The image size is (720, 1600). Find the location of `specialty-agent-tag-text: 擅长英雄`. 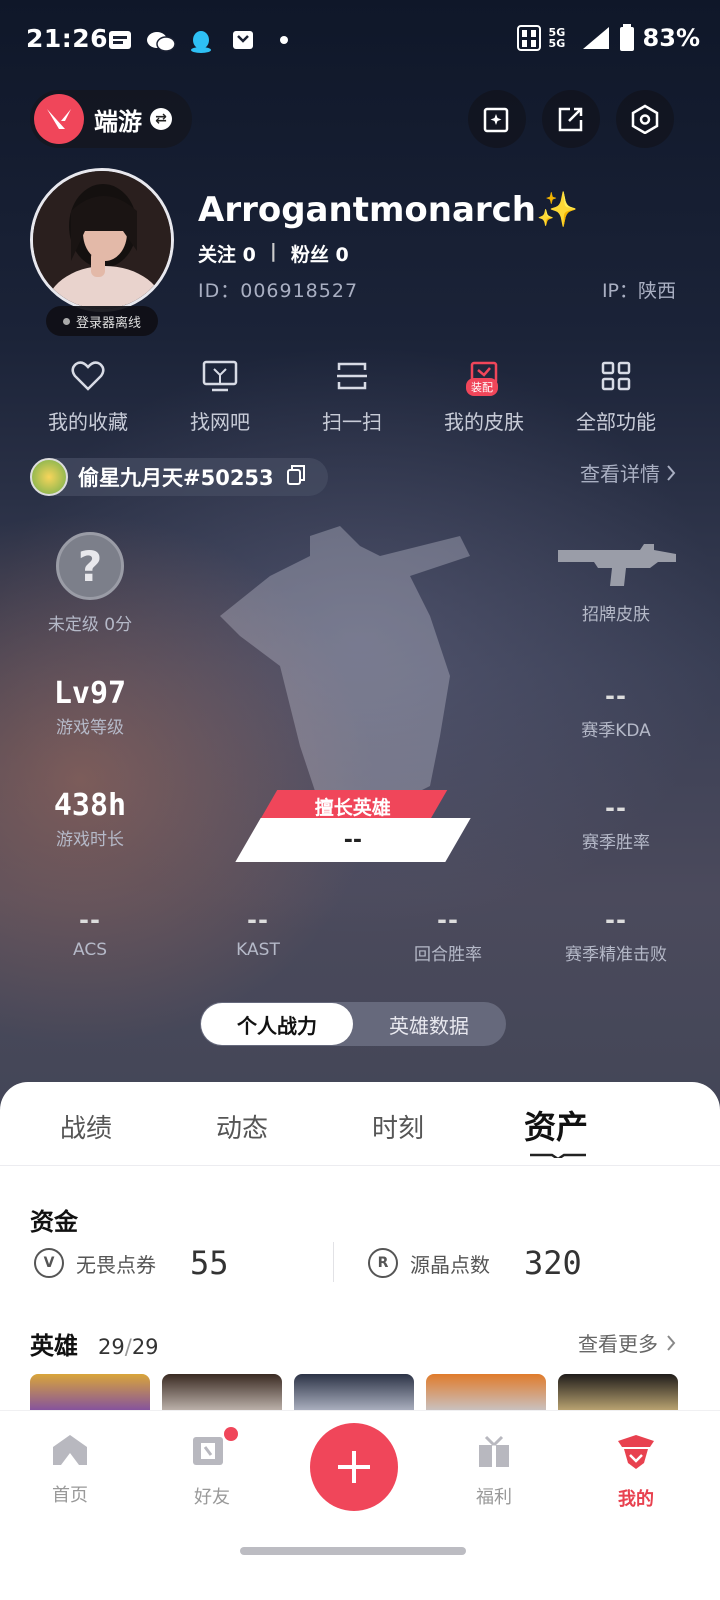

specialty-agent-tag-text: 擅长英雄 is located at coordinates (352, 807).